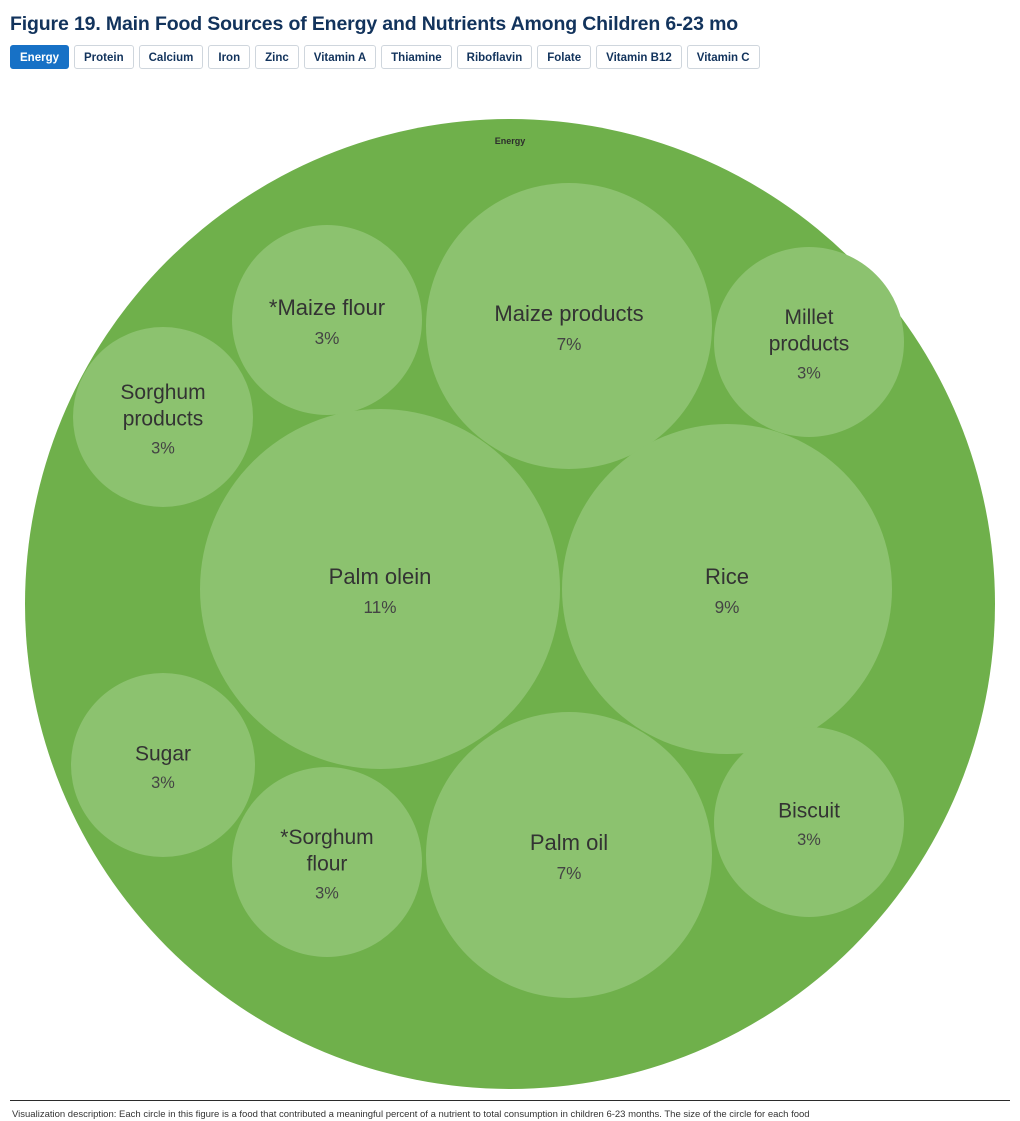 The height and width of the screenshot is (1121, 1020). I want to click on root-bubble-label: Energy, so click(510, 141).